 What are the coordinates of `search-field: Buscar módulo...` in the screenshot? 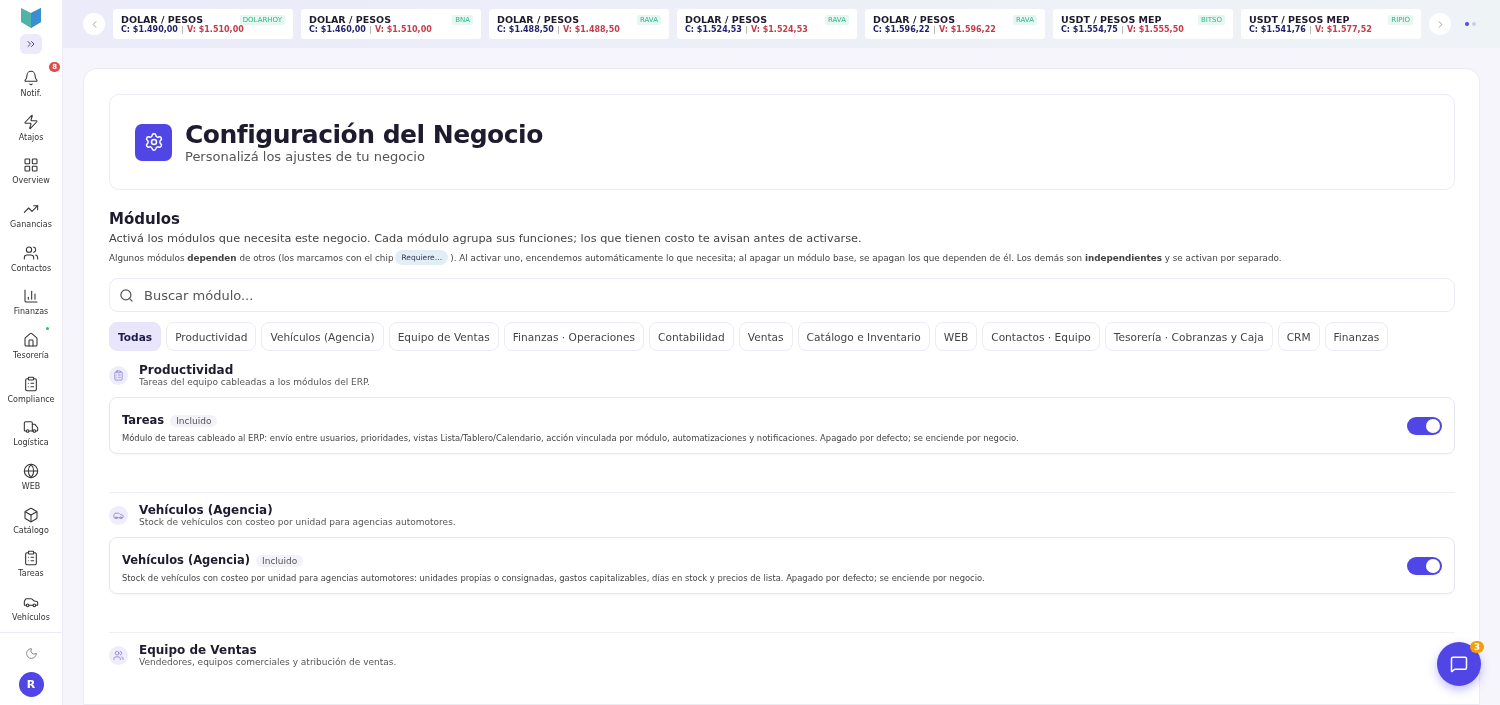 It's located at (782, 295).